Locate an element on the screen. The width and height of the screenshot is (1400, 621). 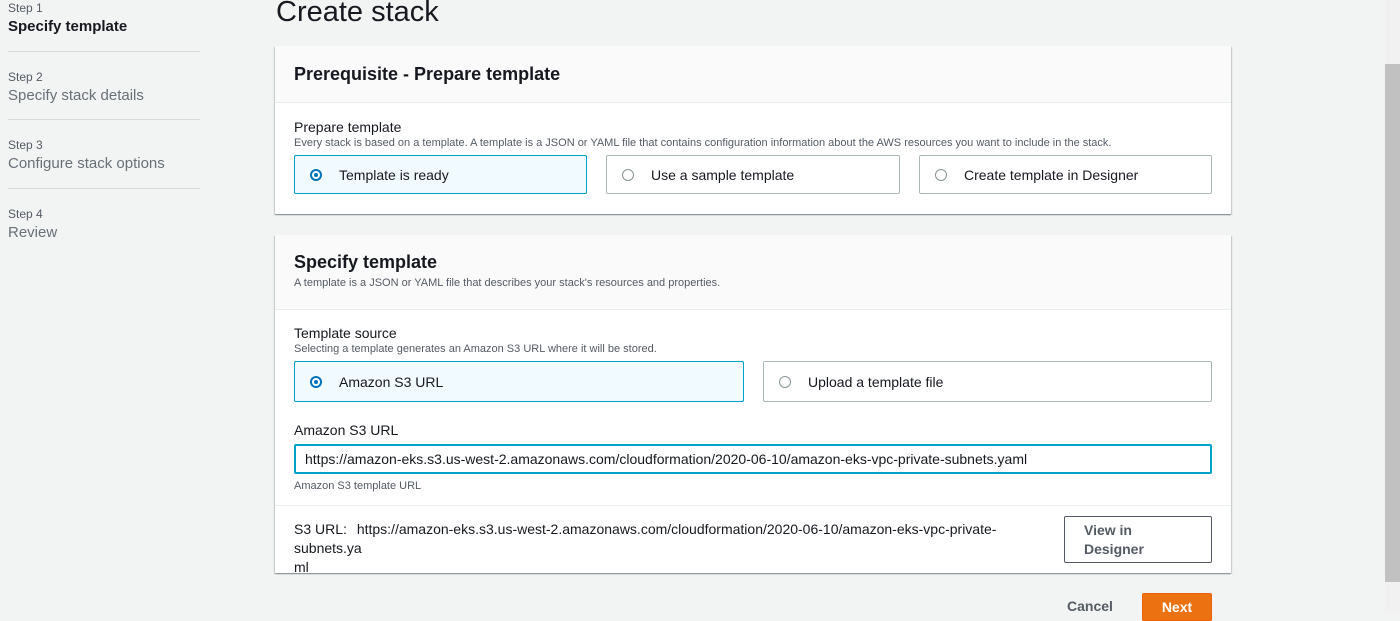
step-1: Step 1 Specify template is located at coordinates (104, 26).